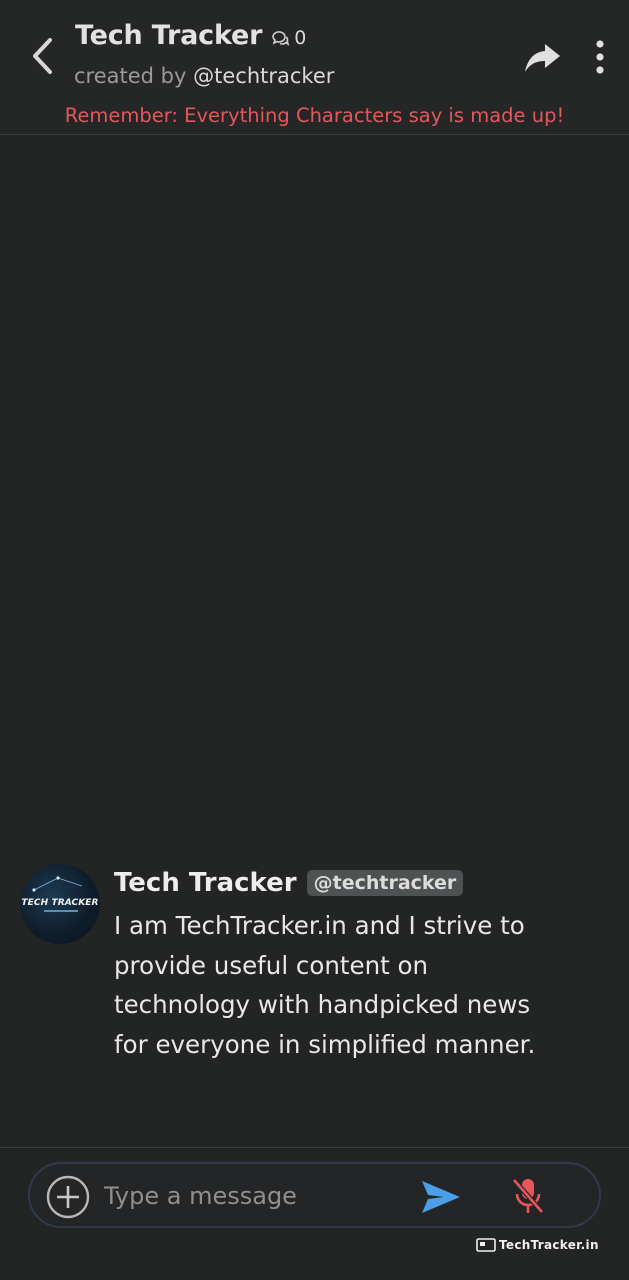  Describe the element at coordinates (169, 35) in the screenshot. I see `character-title: Tech Tracker` at that location.